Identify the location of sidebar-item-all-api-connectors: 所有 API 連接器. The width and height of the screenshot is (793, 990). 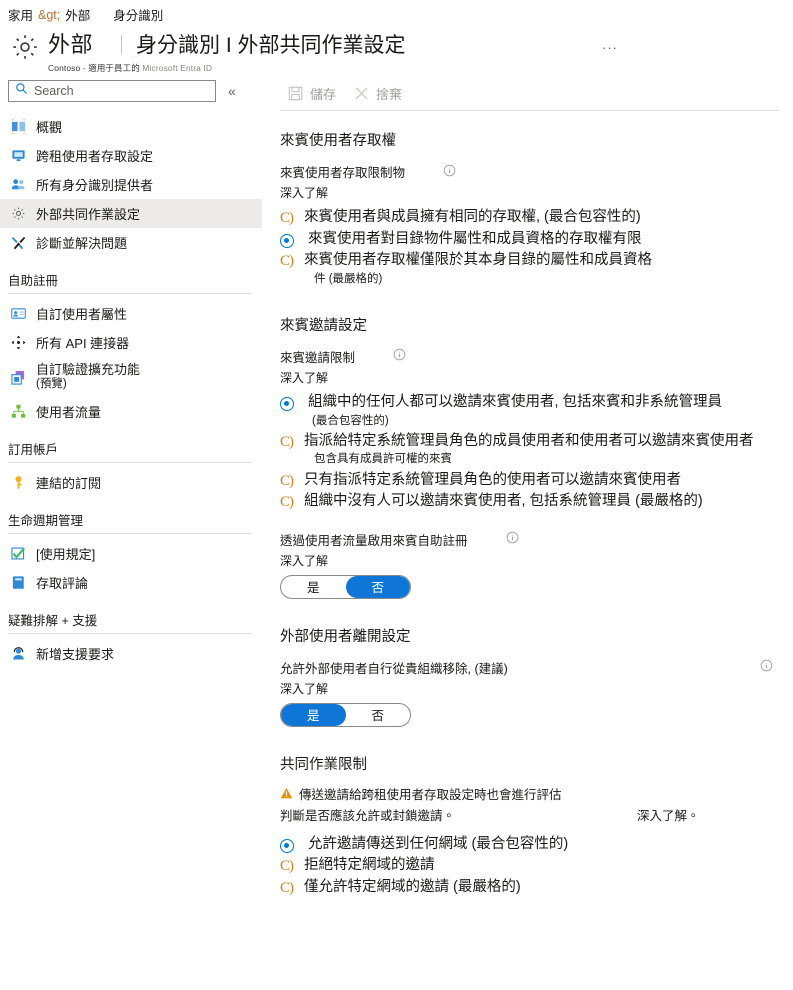
(131, 342).